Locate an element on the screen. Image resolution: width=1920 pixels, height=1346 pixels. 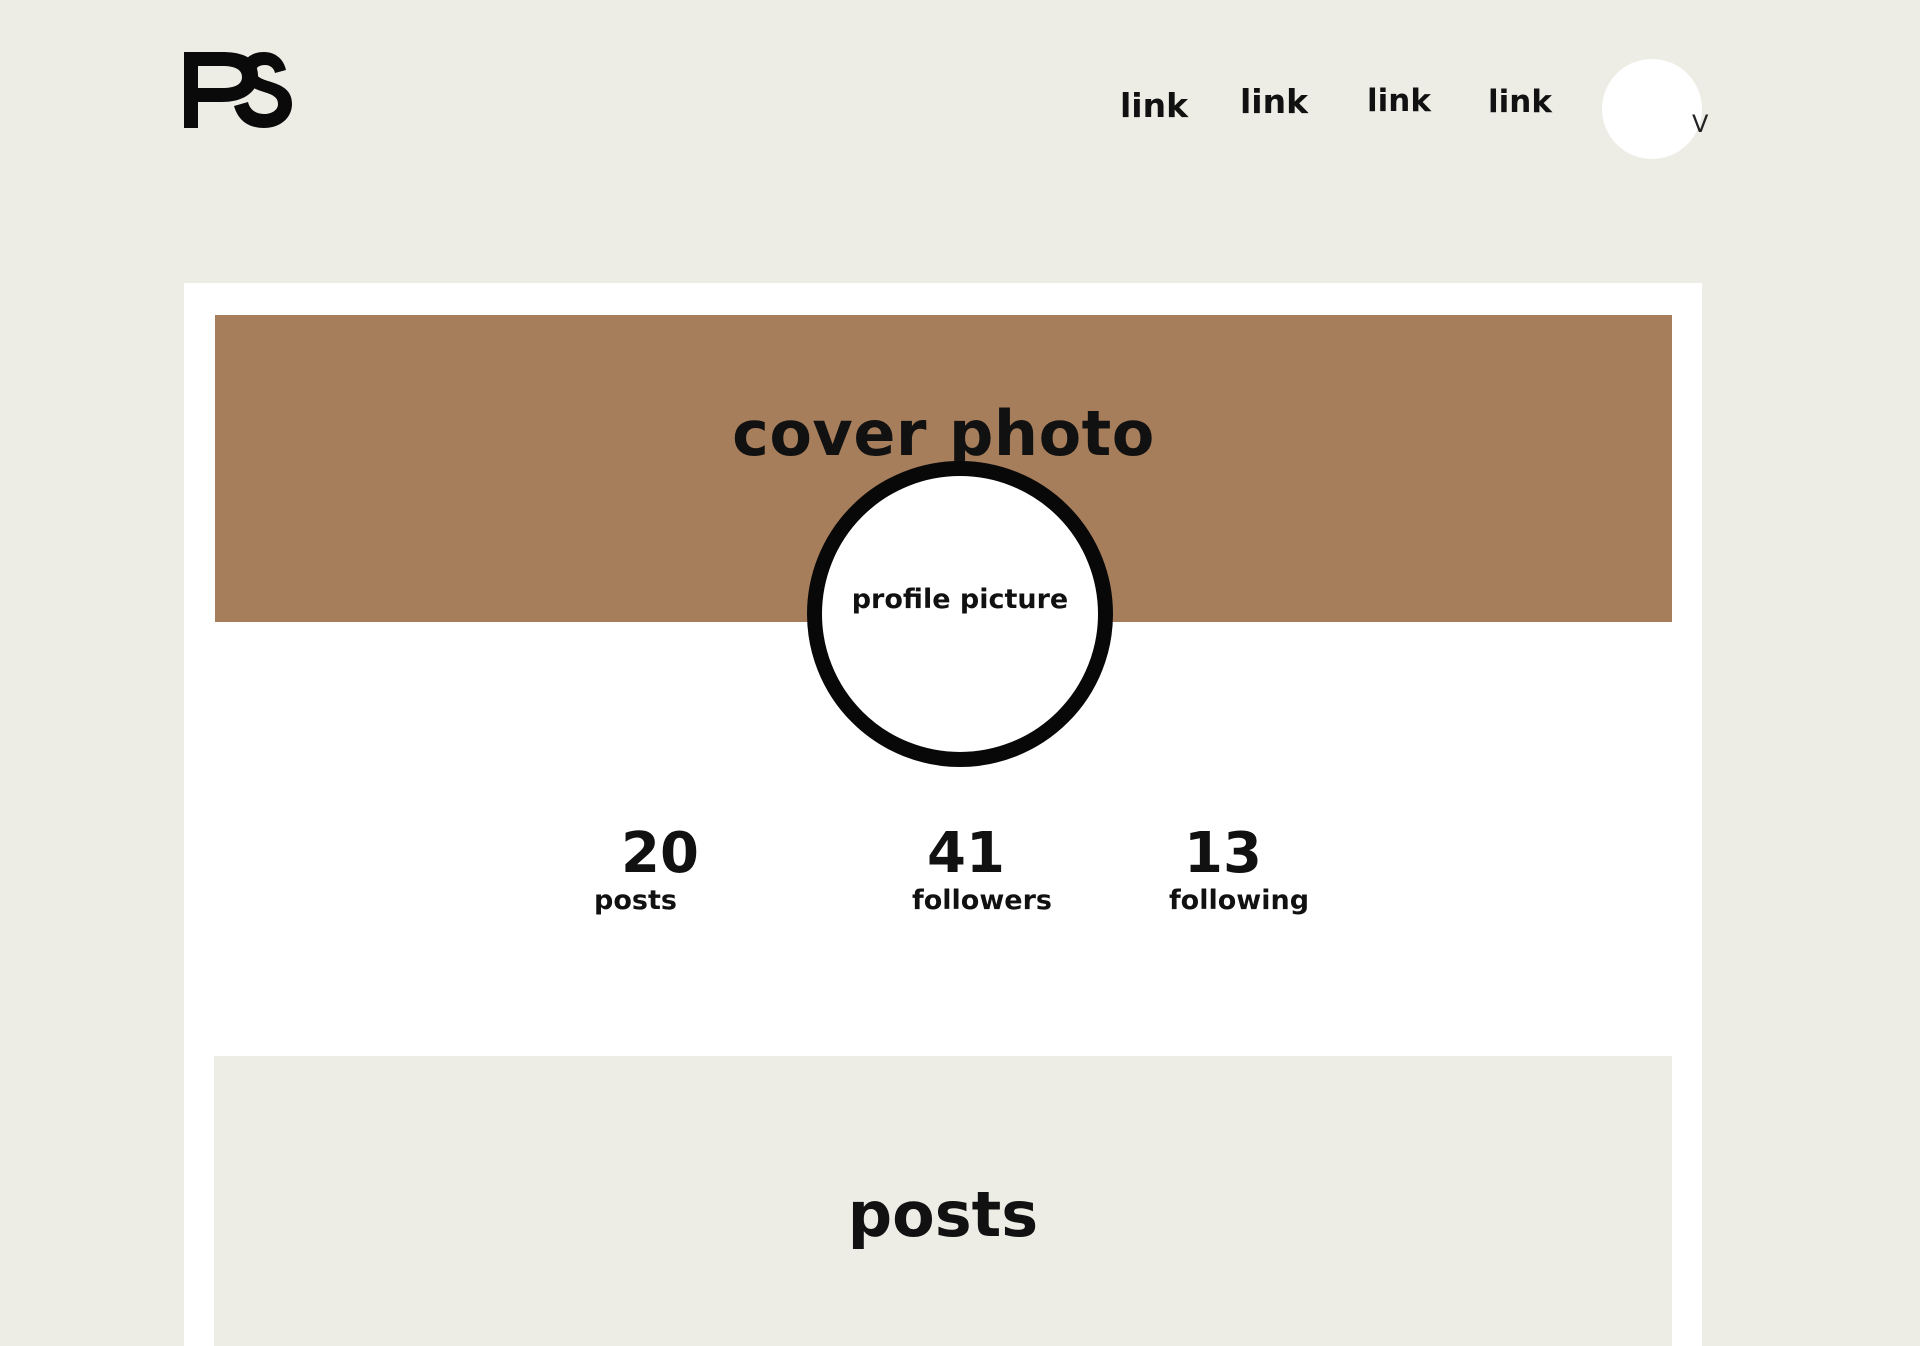
stat-followers-value: 41 is located at coordinates (966, 853).